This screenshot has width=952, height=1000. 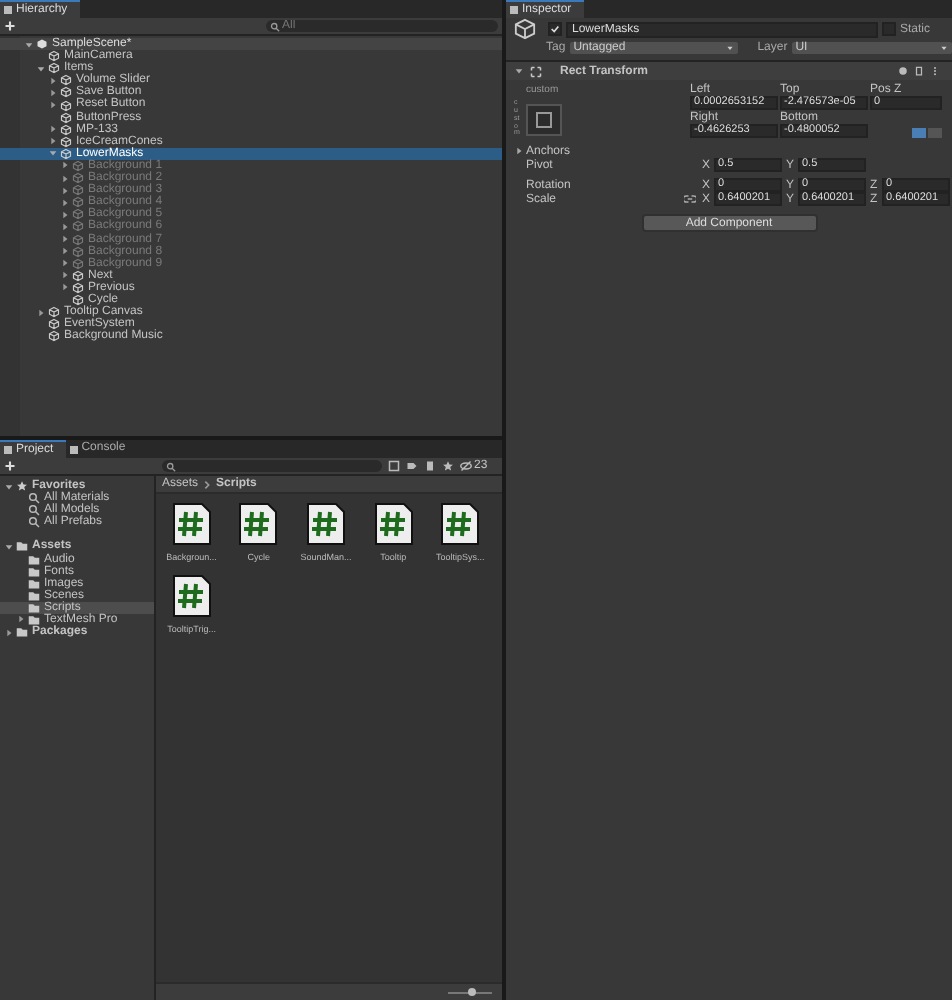 I want to click on game-object-icon, so click(x=525, y=29).